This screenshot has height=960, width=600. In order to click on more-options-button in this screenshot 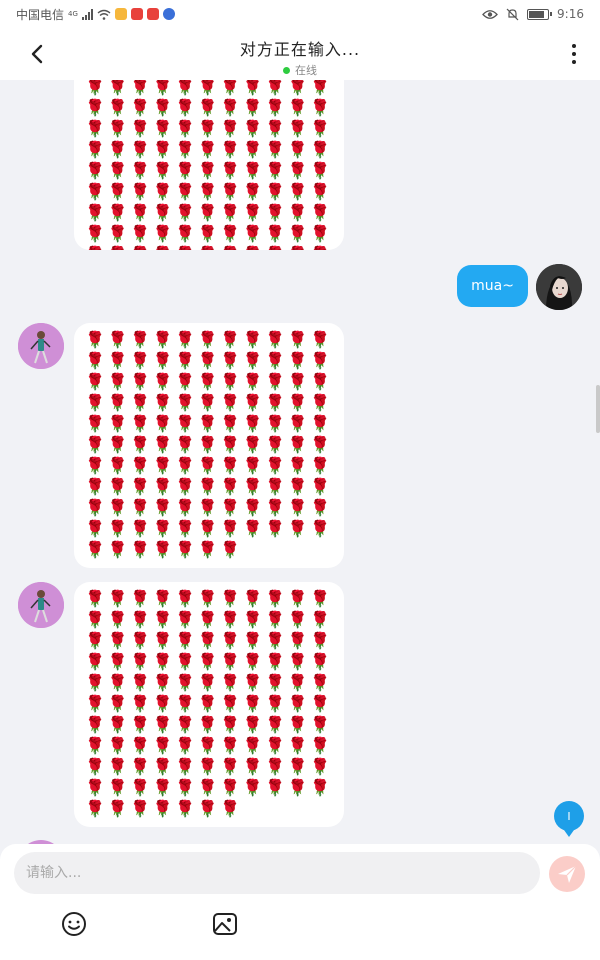, I will do `click(574, 54)`.